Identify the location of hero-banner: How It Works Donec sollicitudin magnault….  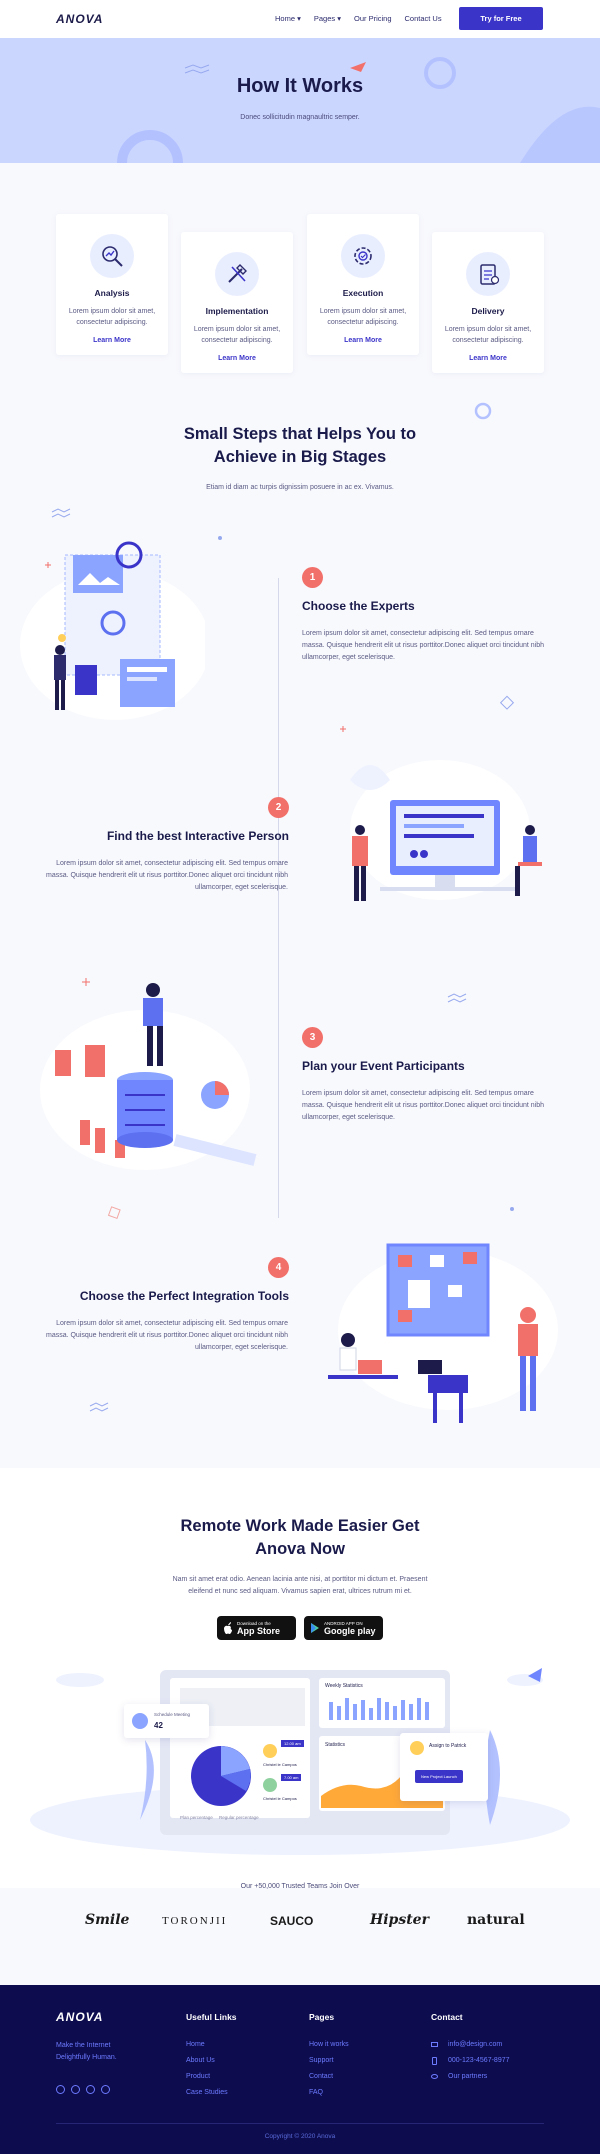
(300, 100).